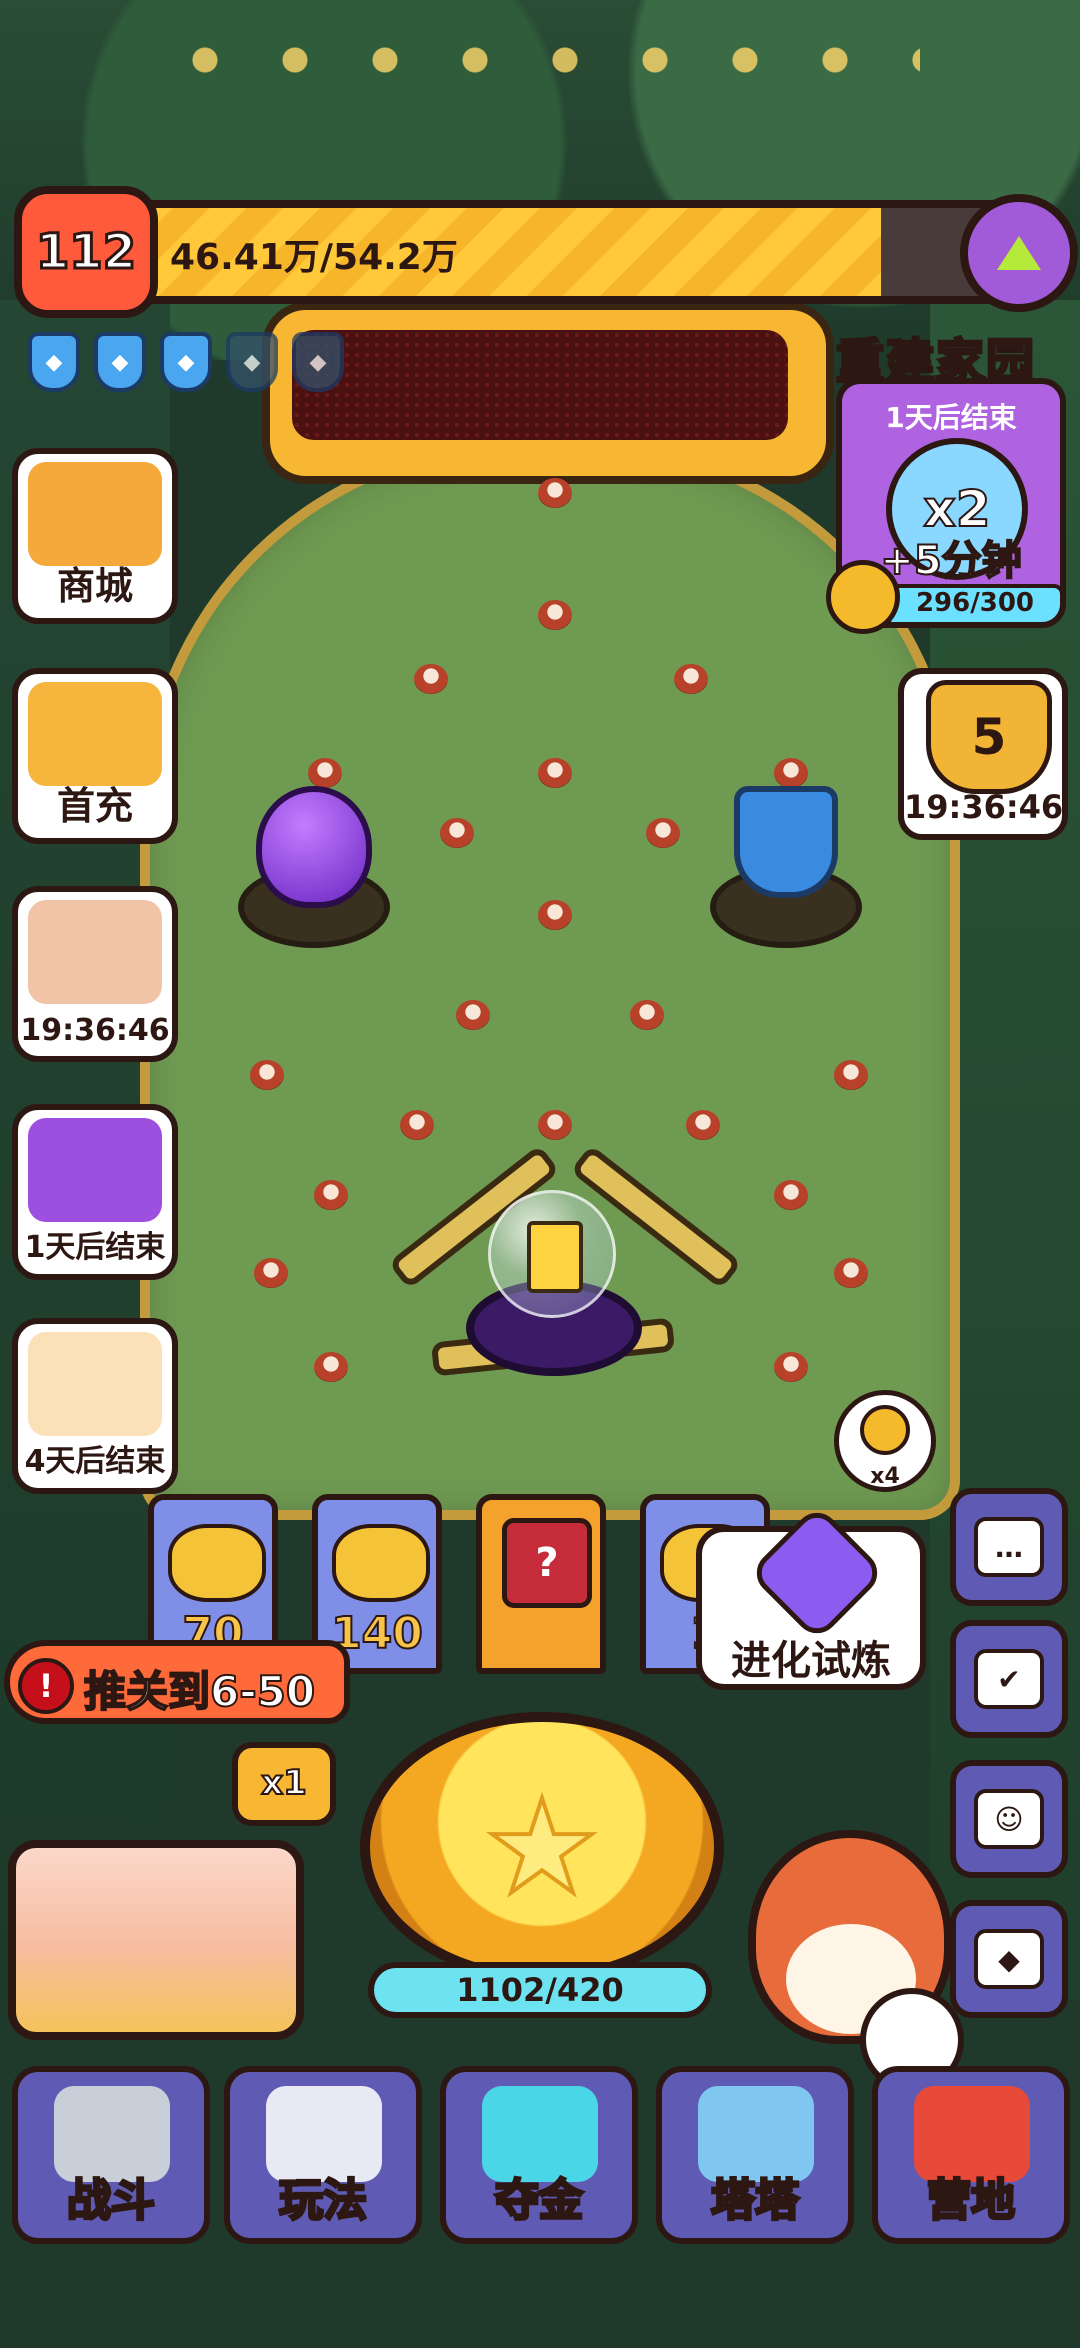 The width and height of the screenshot is (1080, 2348). What do you see at coordinates (755, 2155) in the screenshot?
I see `nav-tata-button: 塔塔` at bounding box center [755, 2155].